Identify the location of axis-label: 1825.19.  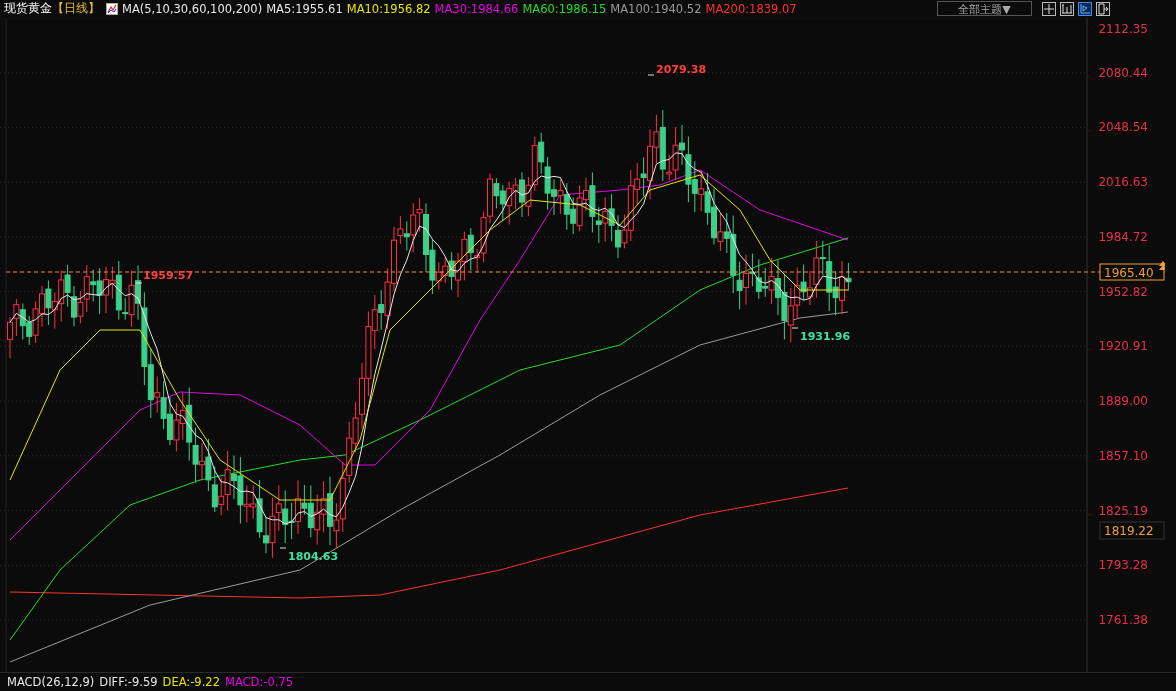
(1123, 510).